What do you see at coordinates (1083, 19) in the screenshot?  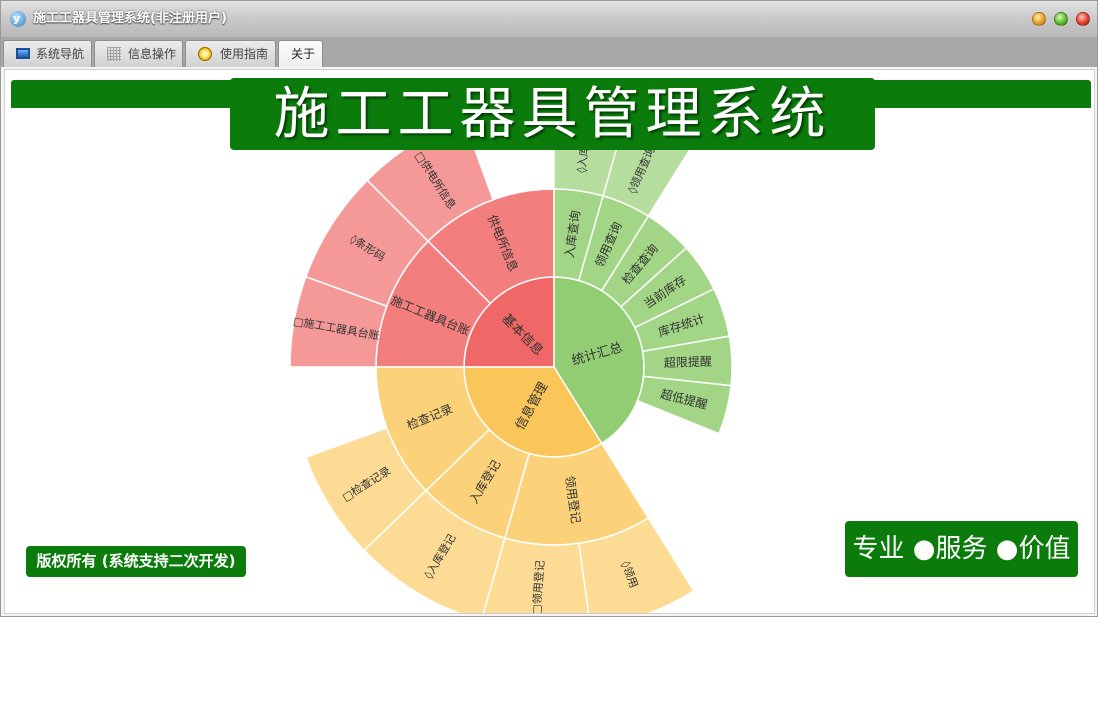 I see `close-button` at bounding box center [1083, 19].